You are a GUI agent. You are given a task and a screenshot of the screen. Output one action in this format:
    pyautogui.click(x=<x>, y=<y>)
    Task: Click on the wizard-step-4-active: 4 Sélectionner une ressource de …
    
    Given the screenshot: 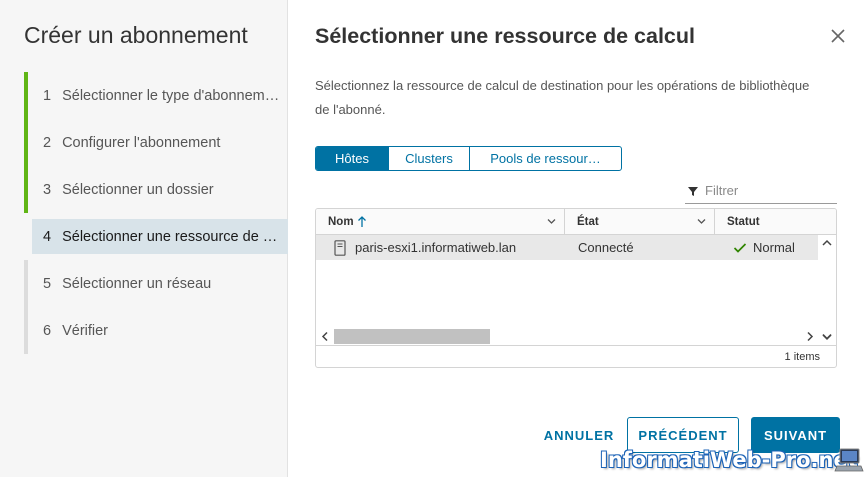 What is the action you would take?
    pyautogui.click(x=160, y=236)
    